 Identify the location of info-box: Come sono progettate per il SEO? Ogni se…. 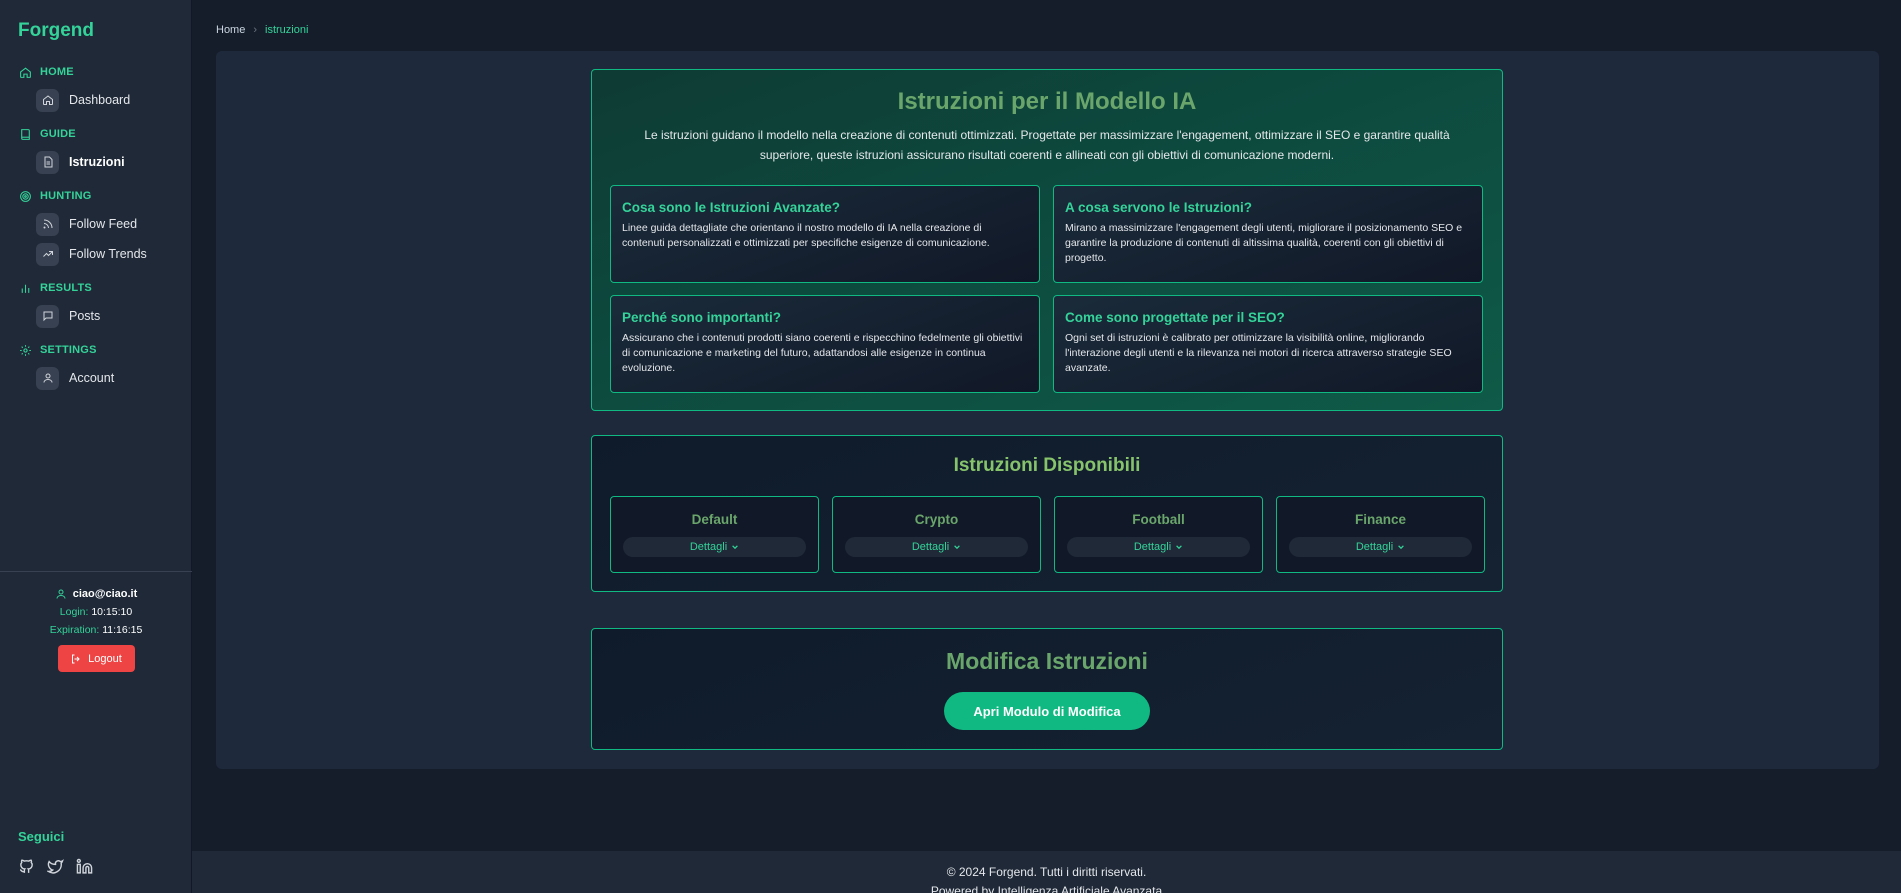
(1268, 344).